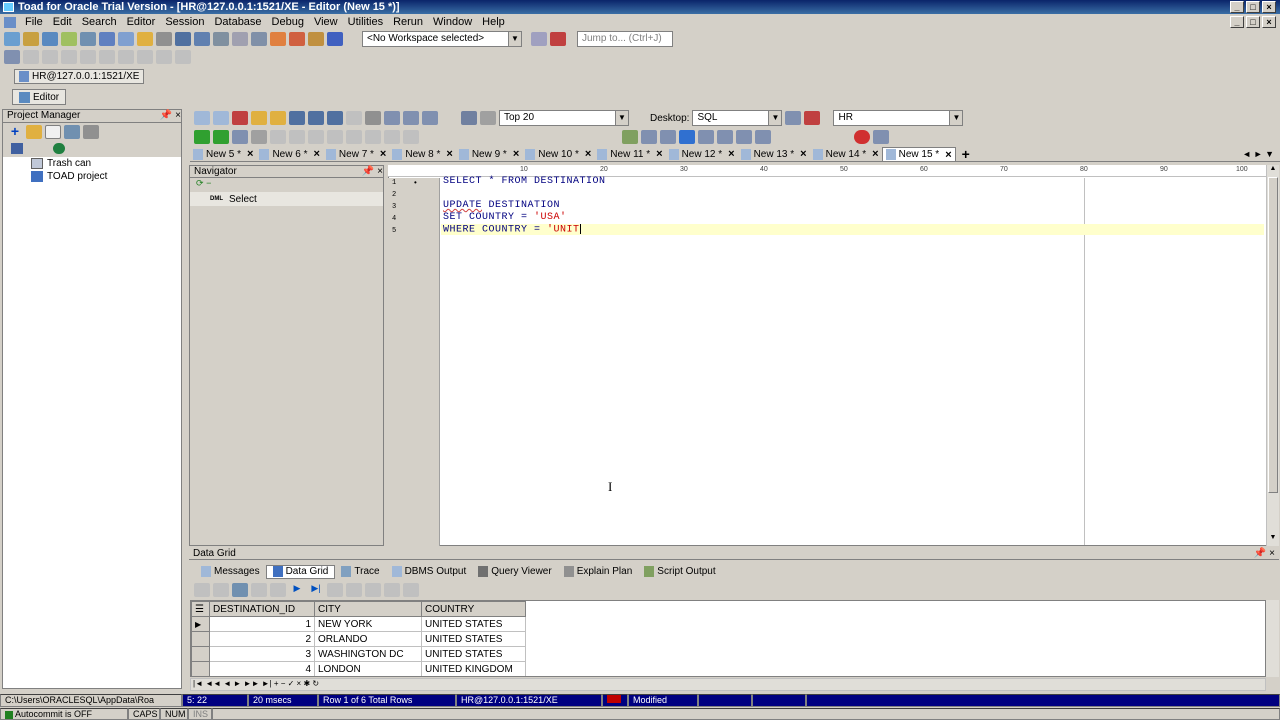  Describe the element at coordinates (422, 154) in the screenshot. I see `tab-new-8: New 8 * ×` at that location.